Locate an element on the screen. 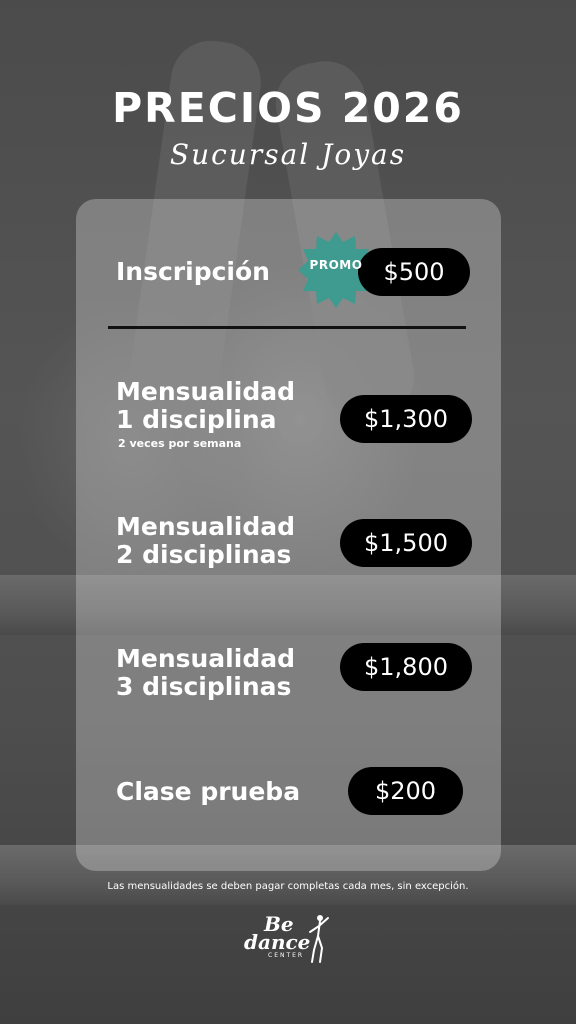 This screenshot has height=1024, width=576. mensualidad-1-line1: Mensualidad is located at coordinates (205, 391).